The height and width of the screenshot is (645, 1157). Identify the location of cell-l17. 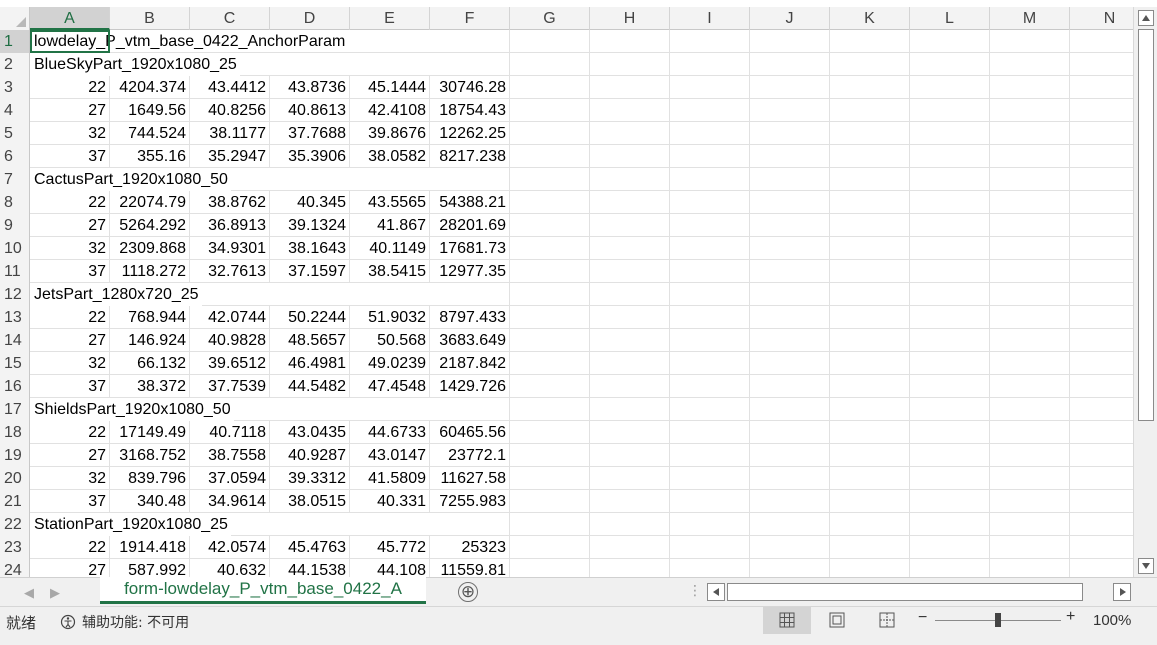
(950, 409).